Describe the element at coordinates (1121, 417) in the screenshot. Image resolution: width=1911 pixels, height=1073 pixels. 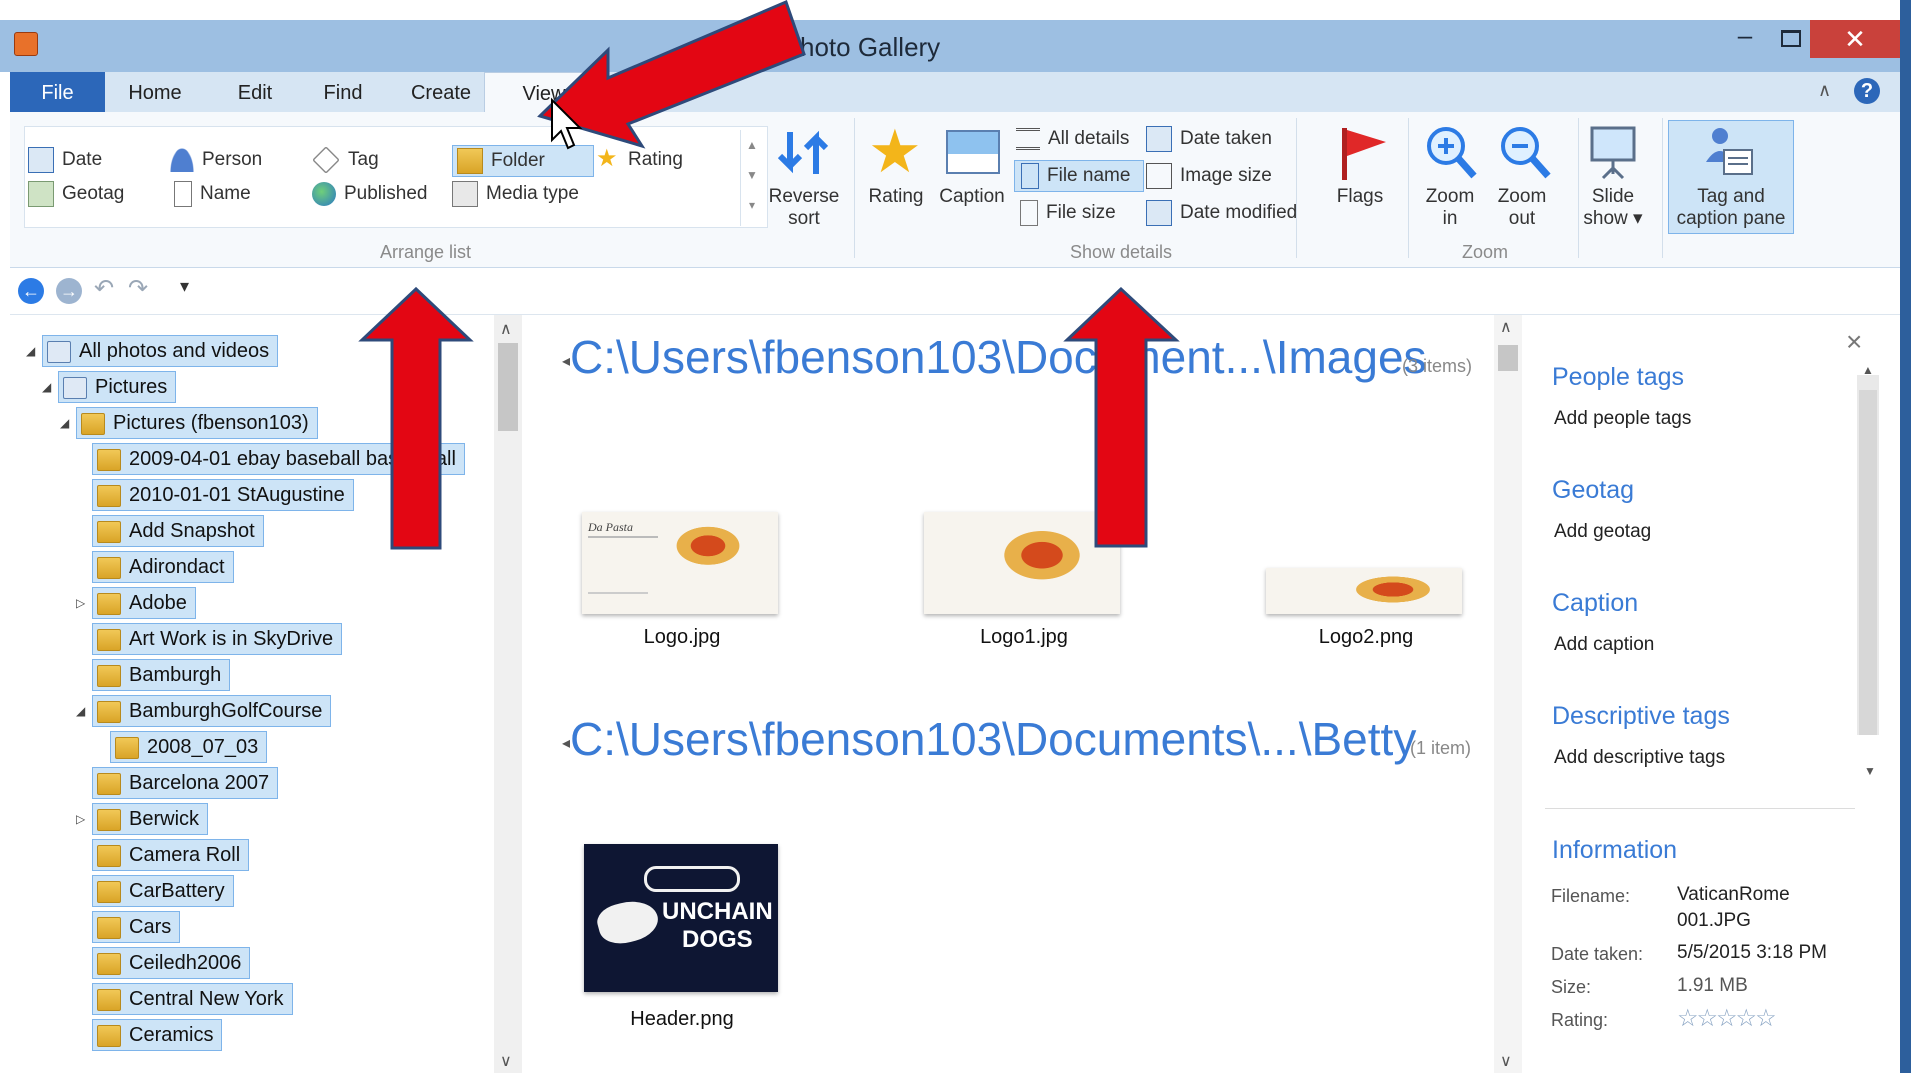
I see `annotation-arrow-up-center` at that location.